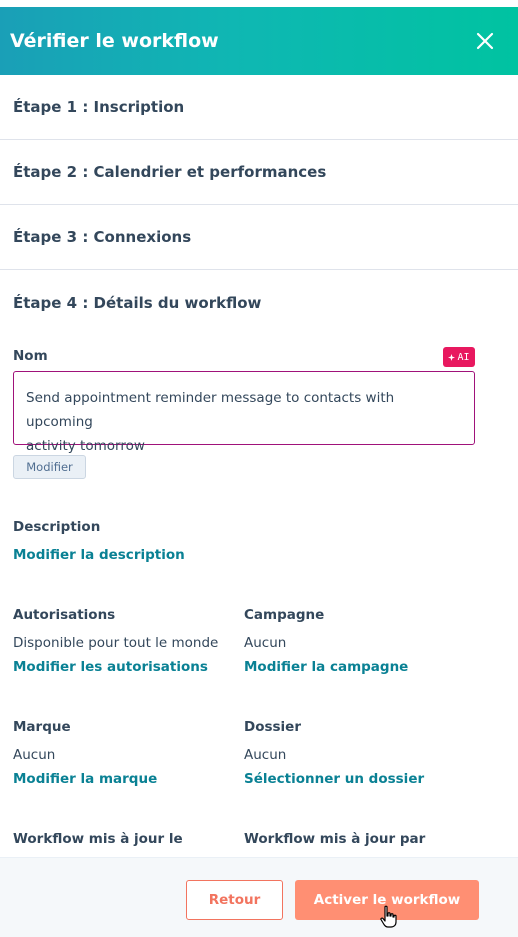  I want to click on panel-header: Vérifier le workflow, so click(259, 41).